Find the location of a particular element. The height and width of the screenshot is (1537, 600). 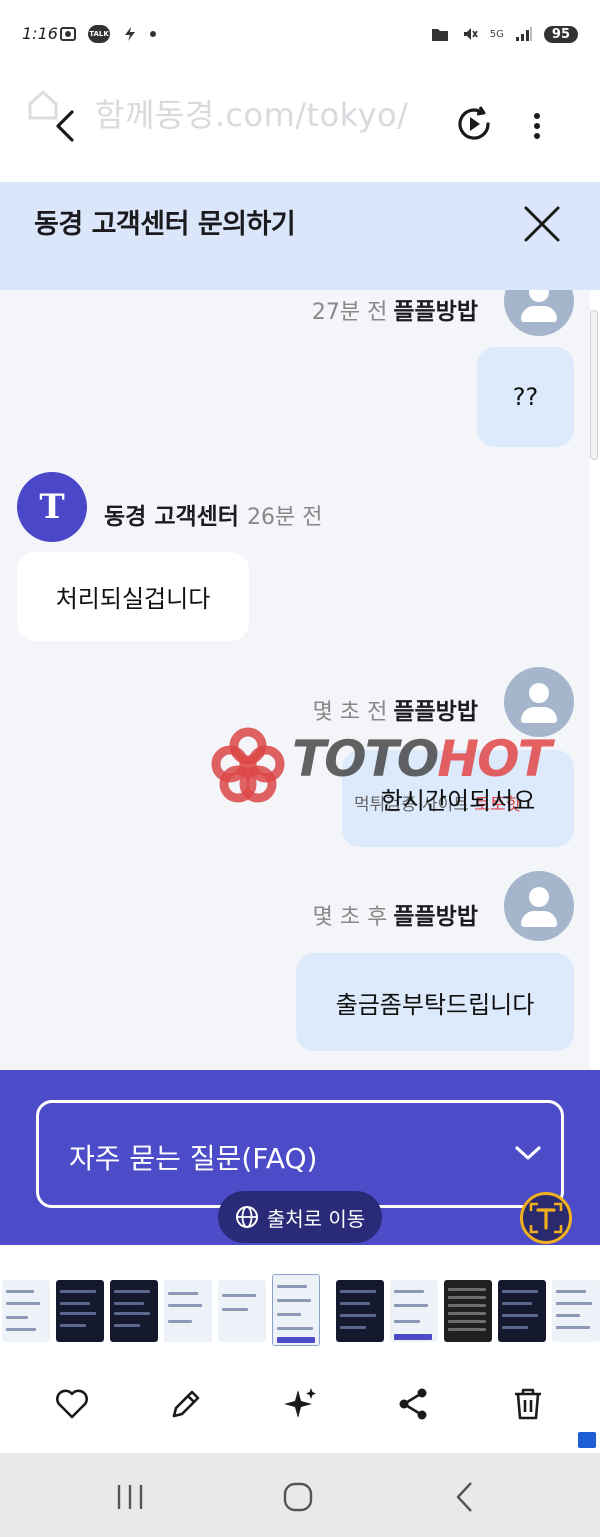

message-meta: 몇 초 전 플플방밥 is located at coordinates (395, 709).